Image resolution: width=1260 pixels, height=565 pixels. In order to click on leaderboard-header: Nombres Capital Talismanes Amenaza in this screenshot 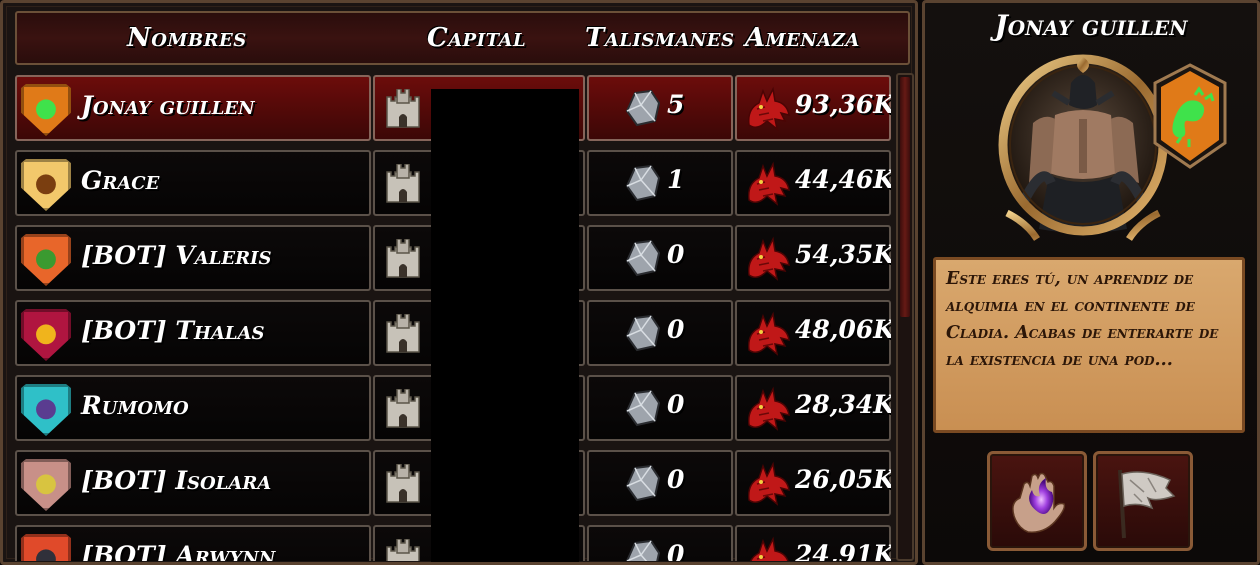, I will do `click(462, 38)`.